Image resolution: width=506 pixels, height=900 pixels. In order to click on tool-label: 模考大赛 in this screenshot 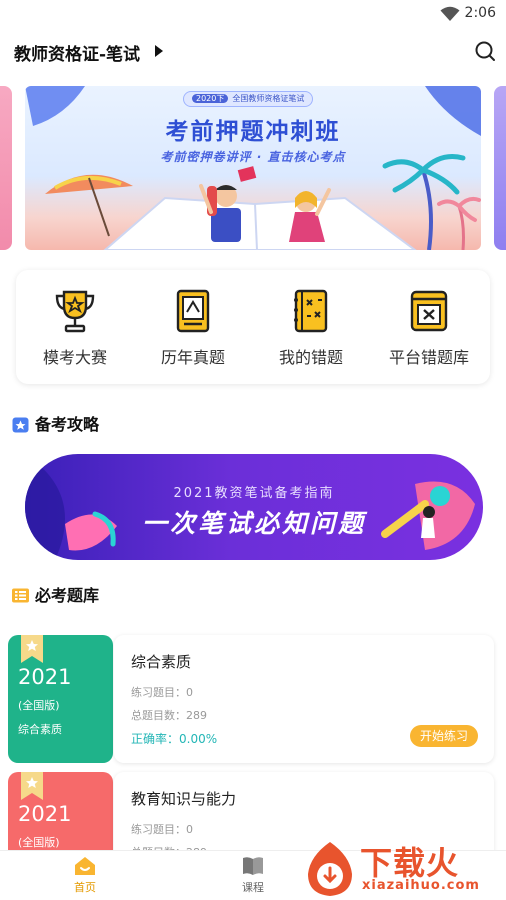, I will do `click(74, 357)`.